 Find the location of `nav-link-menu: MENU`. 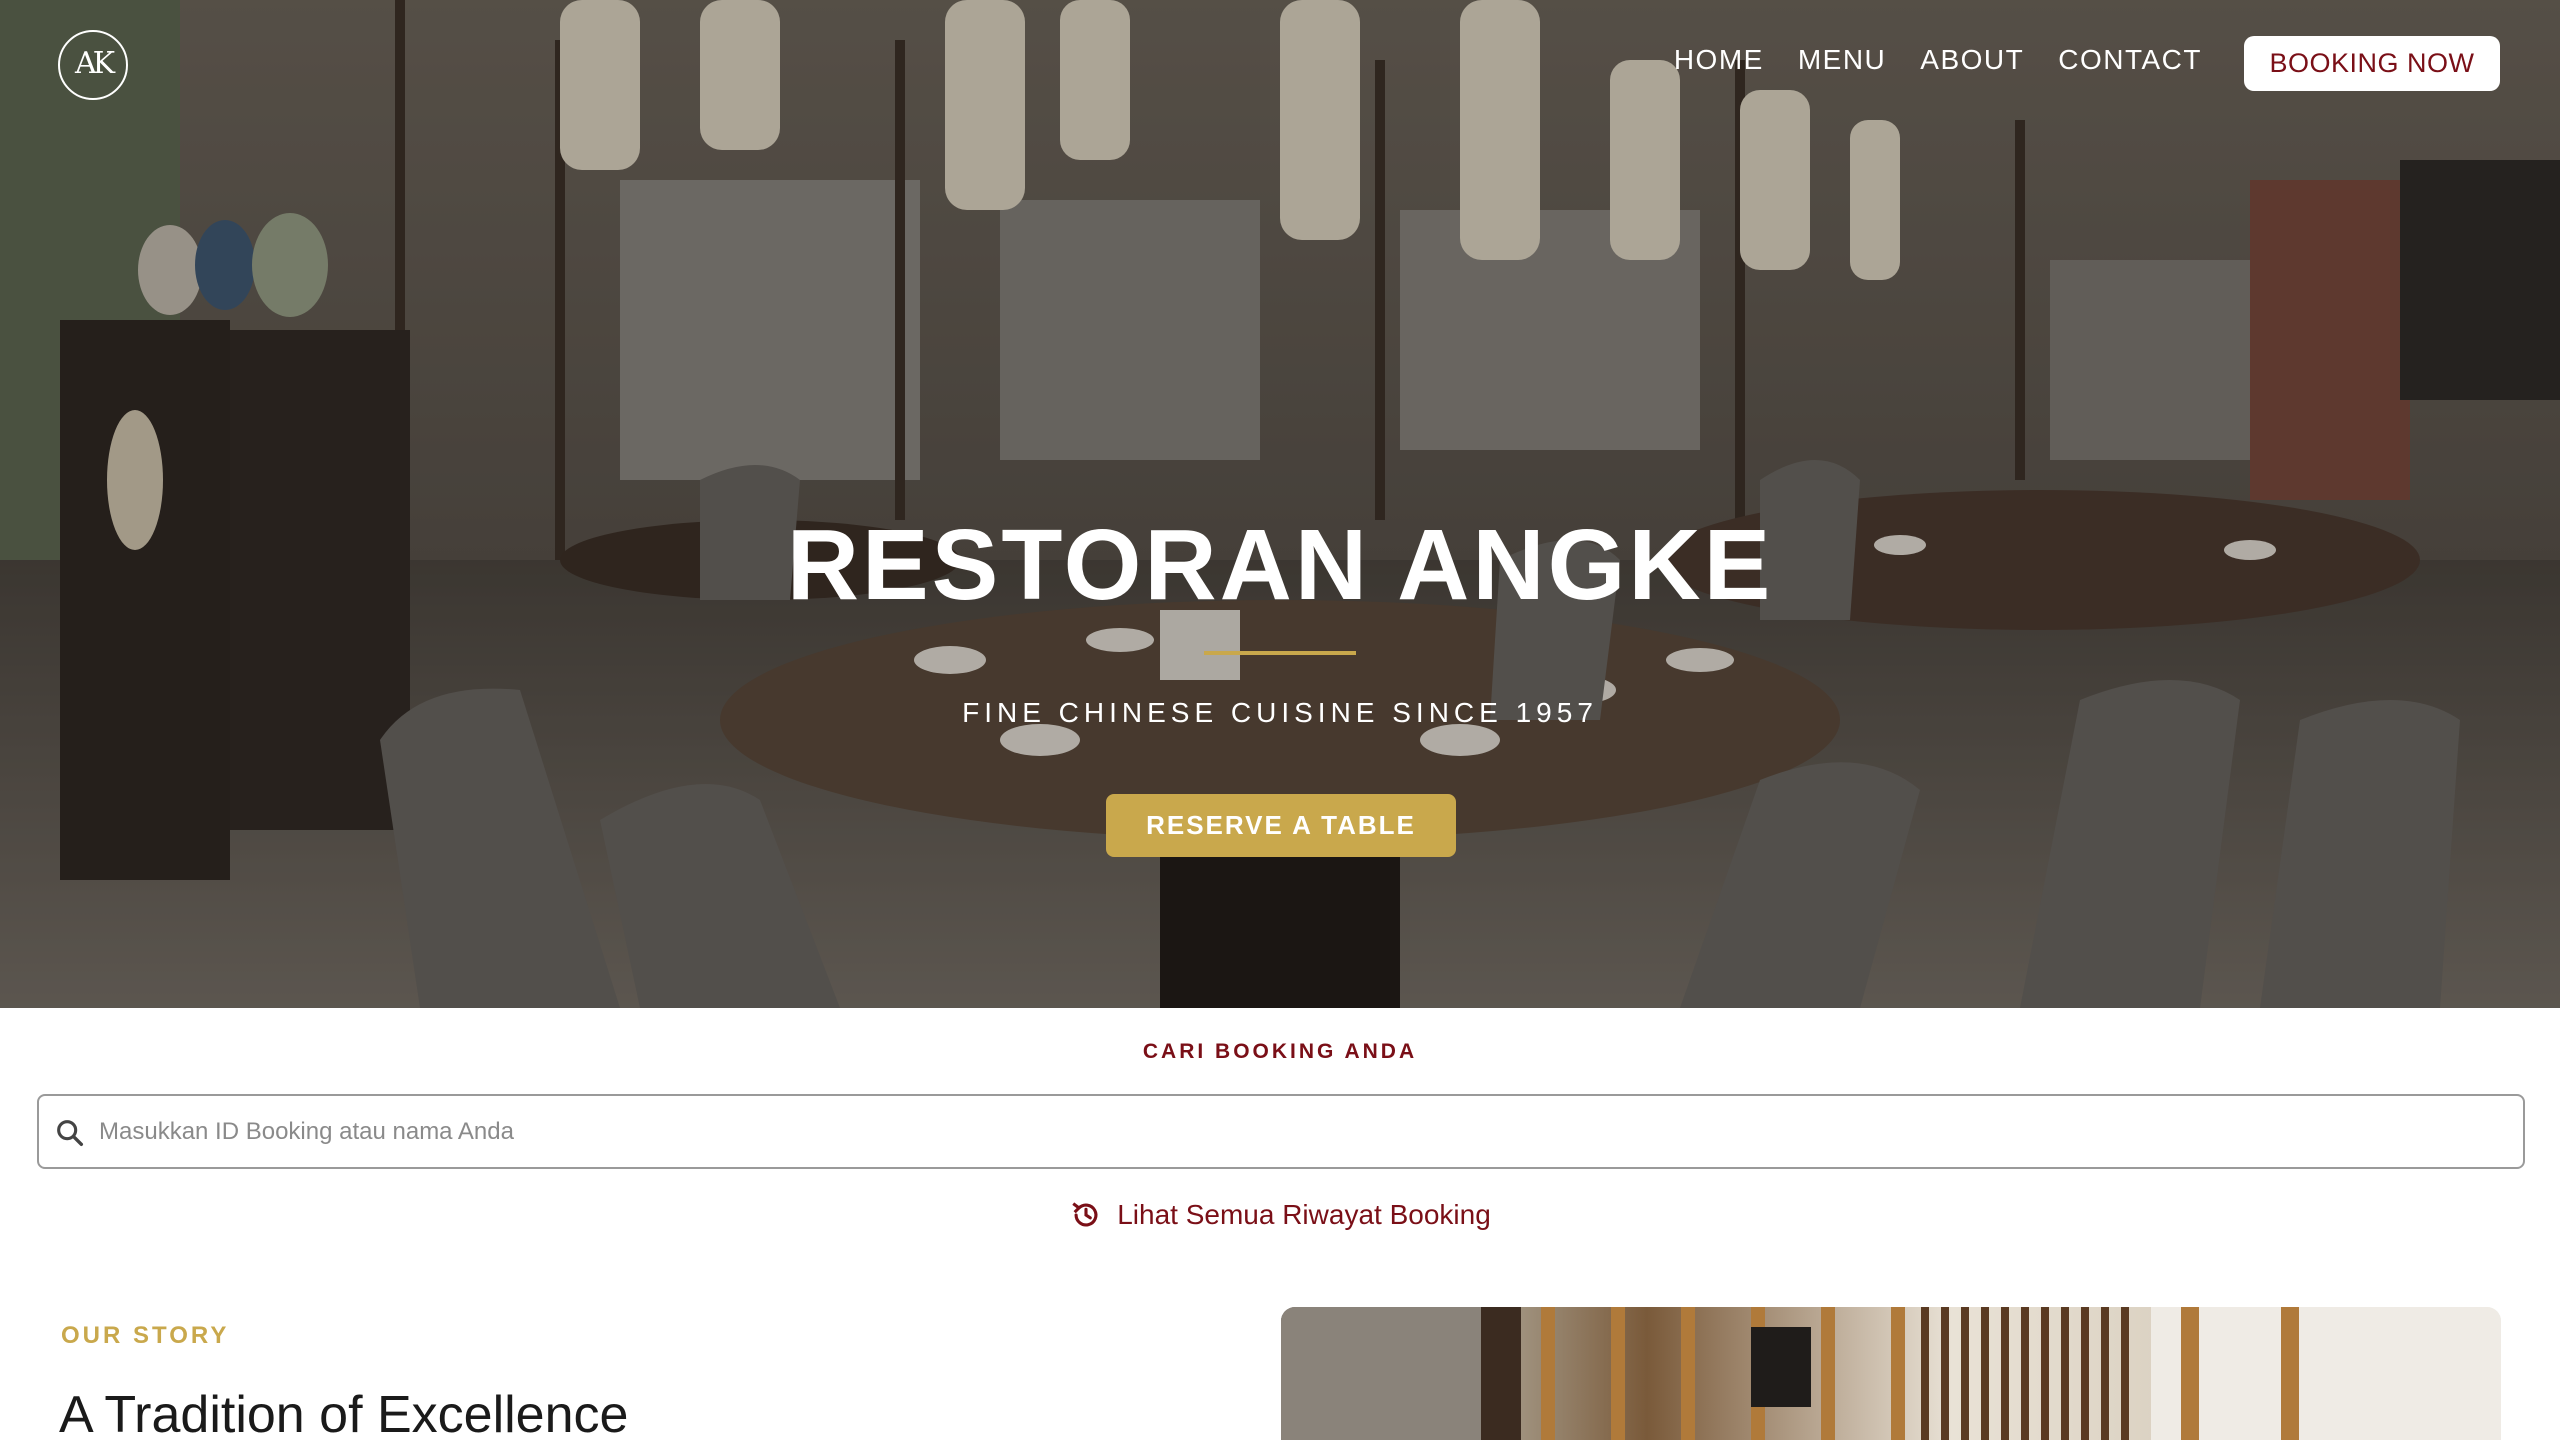

nav-link-menu: MENU is located at coordinates (1842, 60).